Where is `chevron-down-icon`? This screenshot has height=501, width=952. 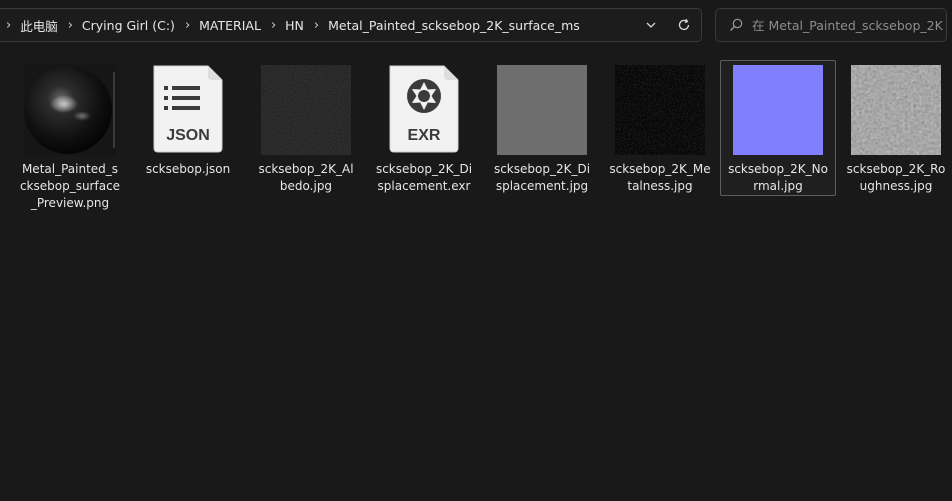
chevron-down-icon is located at coordinates (651, 25).